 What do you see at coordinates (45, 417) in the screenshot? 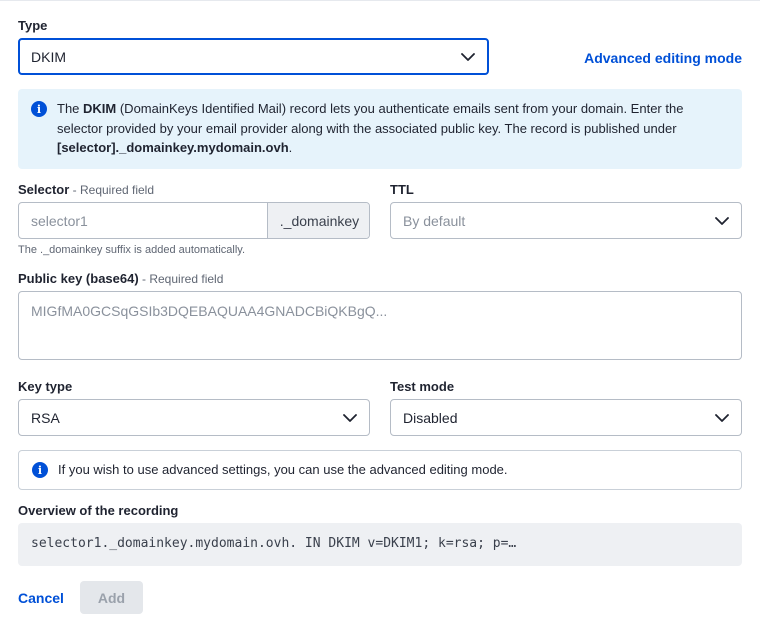
I see `key-type-select-value: RSA` at bounding box center [45, 417].